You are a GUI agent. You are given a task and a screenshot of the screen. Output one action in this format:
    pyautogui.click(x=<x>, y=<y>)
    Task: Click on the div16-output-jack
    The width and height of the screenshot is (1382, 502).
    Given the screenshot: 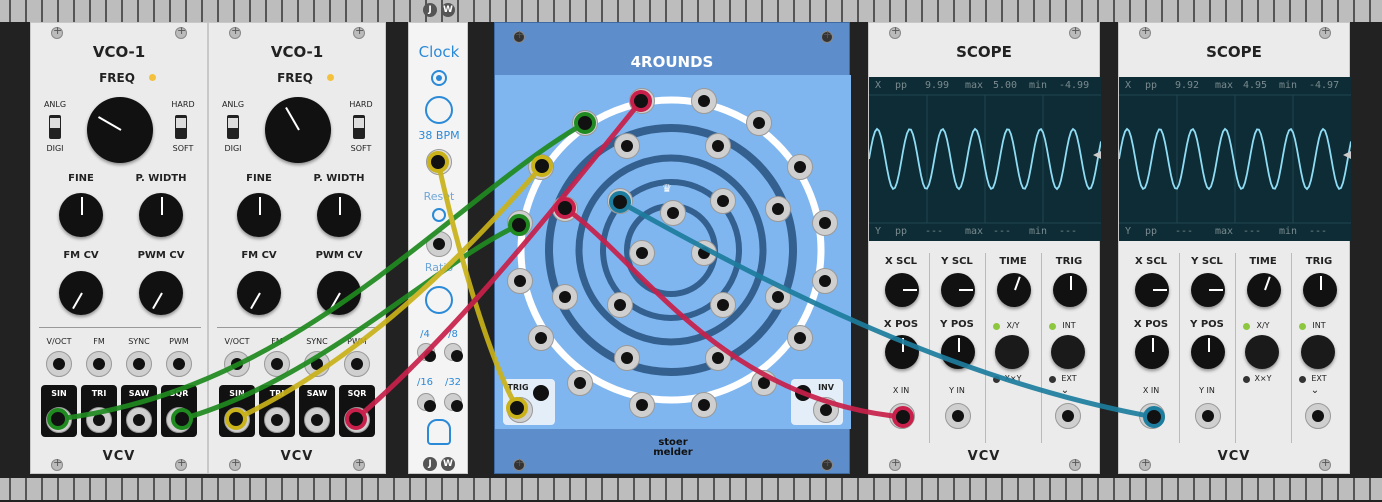 What is the action you would take?
    pyautogui.click(x=426, y=402)
    